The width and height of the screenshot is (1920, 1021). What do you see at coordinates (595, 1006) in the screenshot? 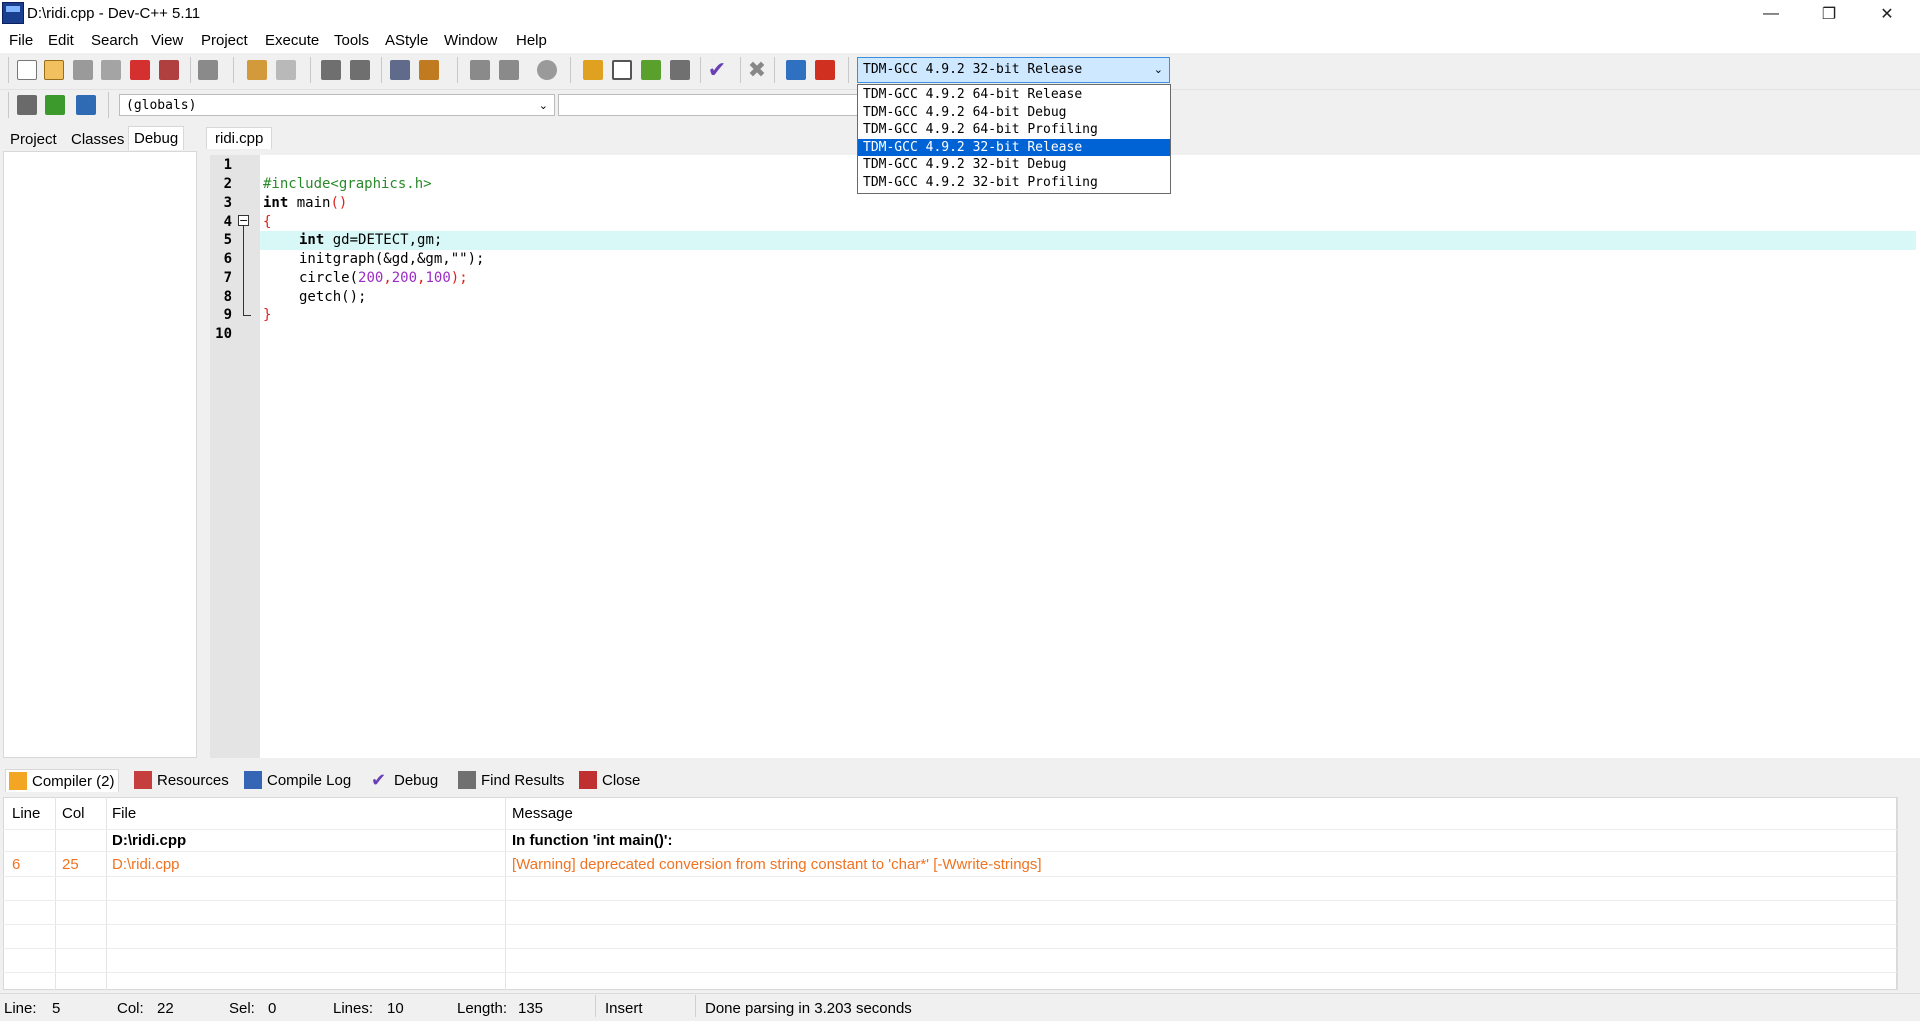
I see `status-divider` at bounding box center [595, 1006].